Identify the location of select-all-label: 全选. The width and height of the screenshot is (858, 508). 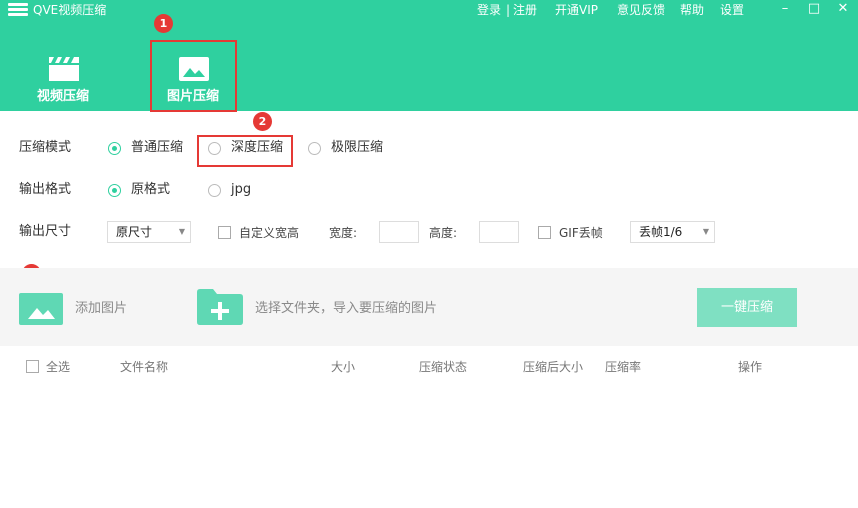
(58, 367).